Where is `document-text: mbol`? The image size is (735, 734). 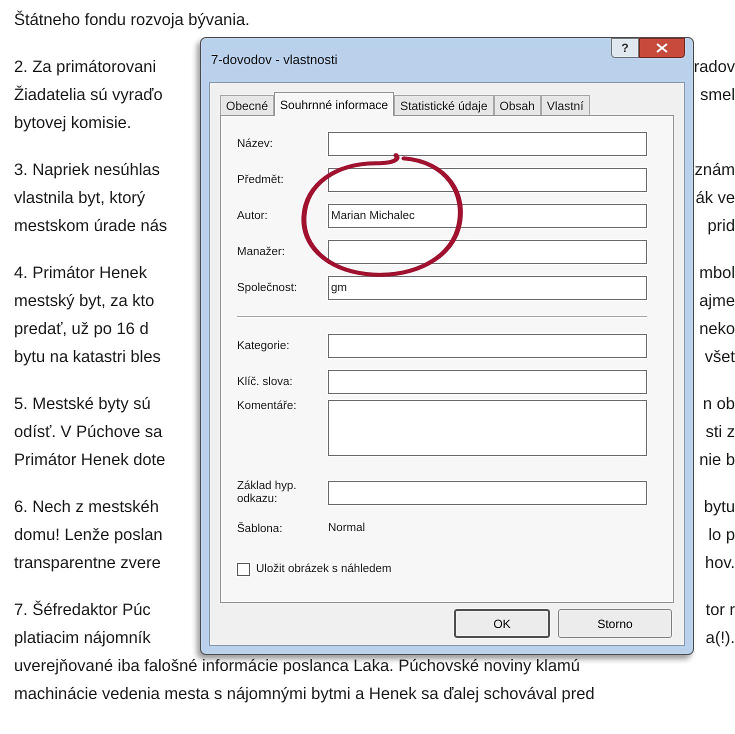 document-text: mbol is located at coordinates (717, 273).